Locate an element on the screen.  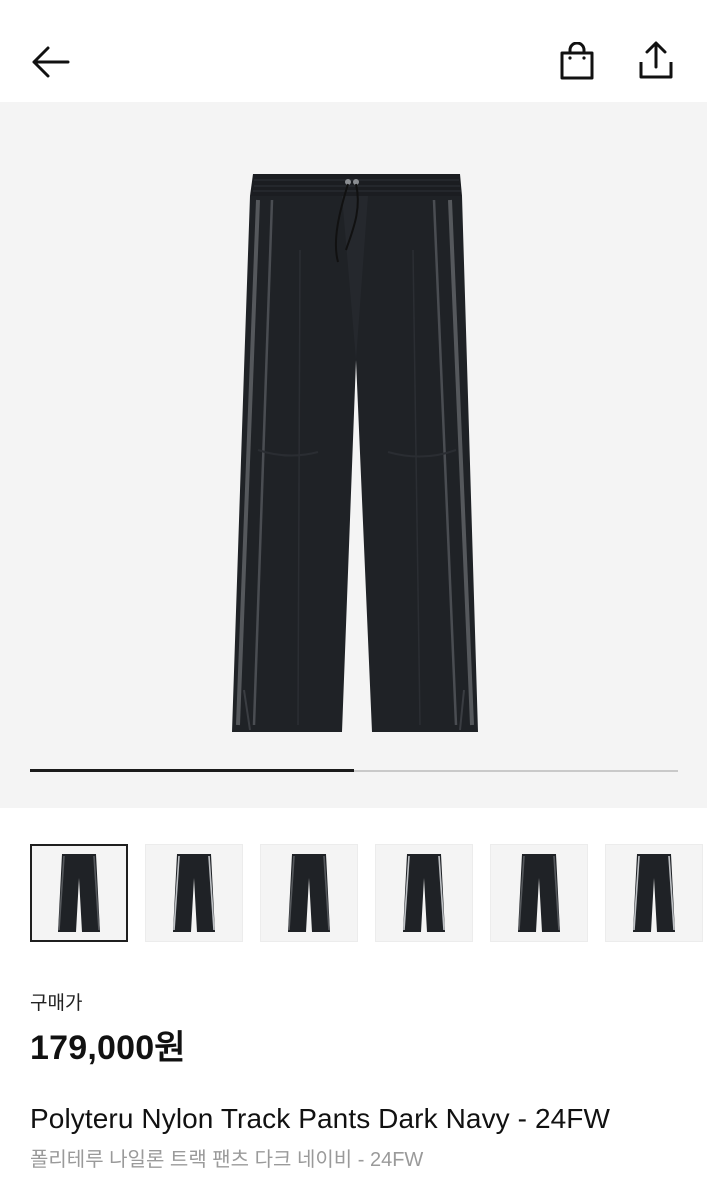
share-button is located at coordinates (656, 60).